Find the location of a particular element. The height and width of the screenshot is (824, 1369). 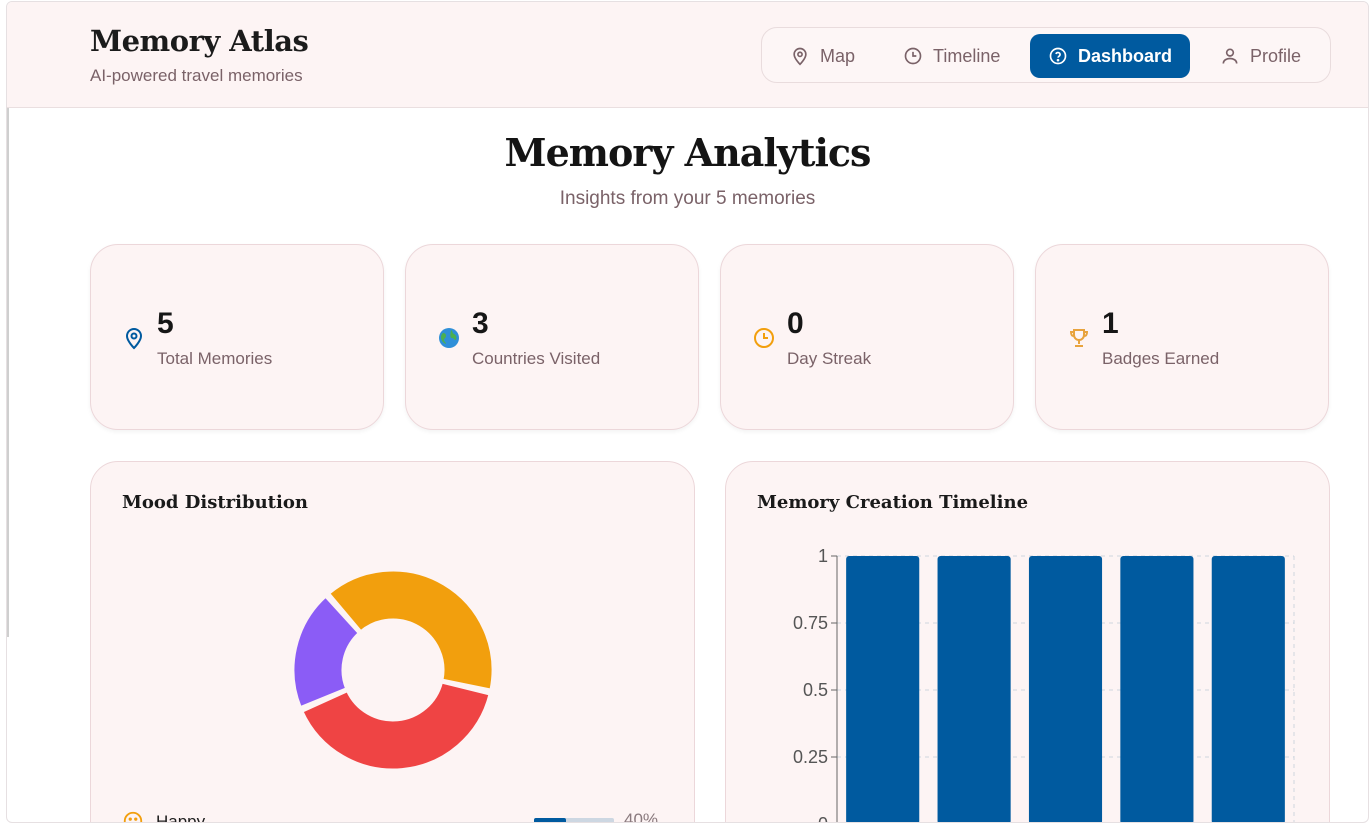

nav-label: Dashboard is located at coordinates (1125, 55).